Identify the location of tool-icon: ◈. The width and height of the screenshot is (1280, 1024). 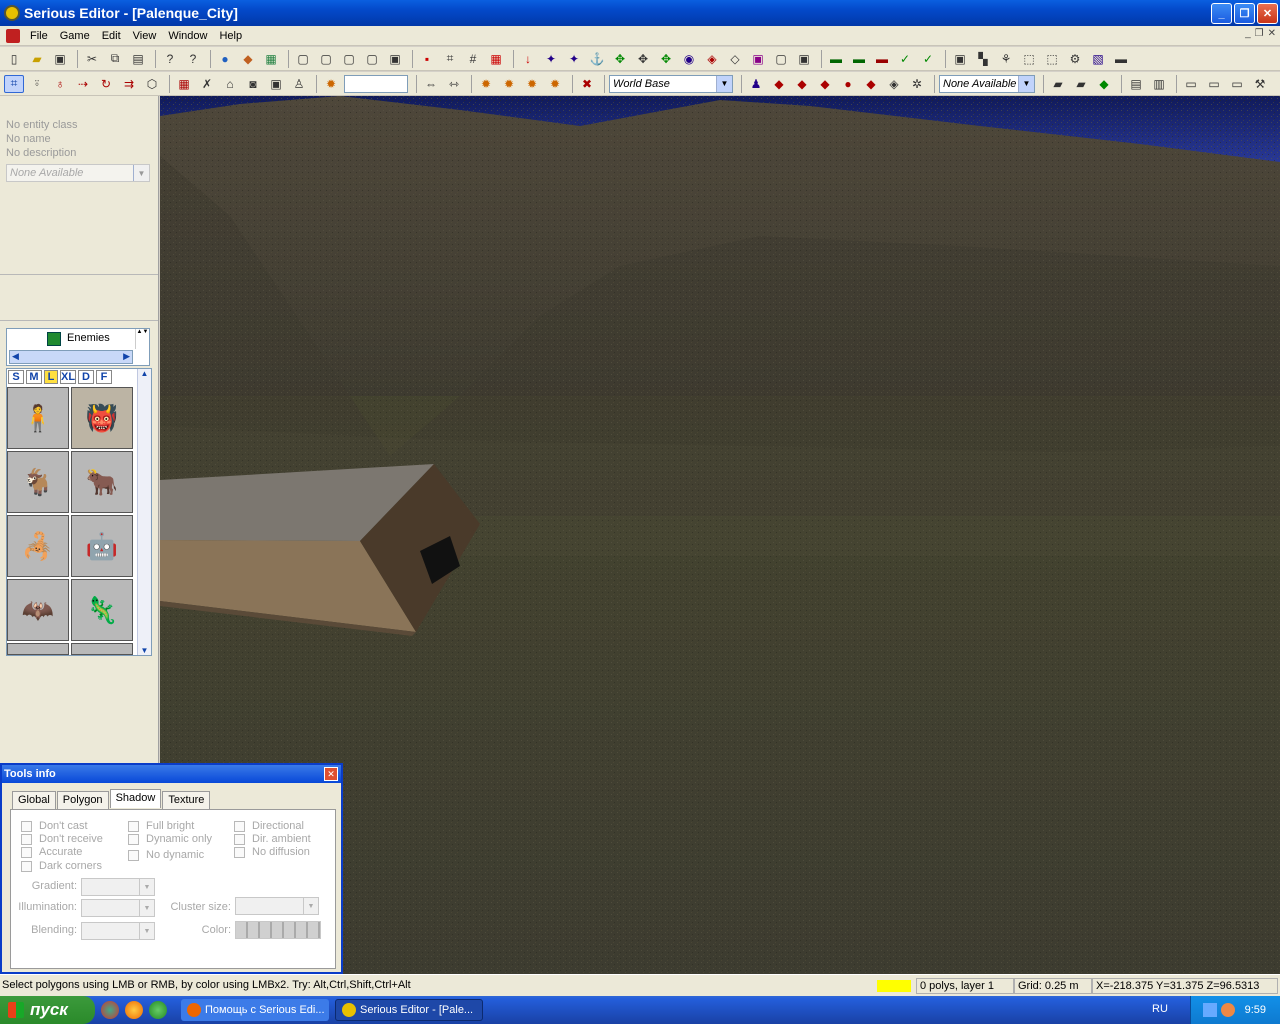
(894, 84).